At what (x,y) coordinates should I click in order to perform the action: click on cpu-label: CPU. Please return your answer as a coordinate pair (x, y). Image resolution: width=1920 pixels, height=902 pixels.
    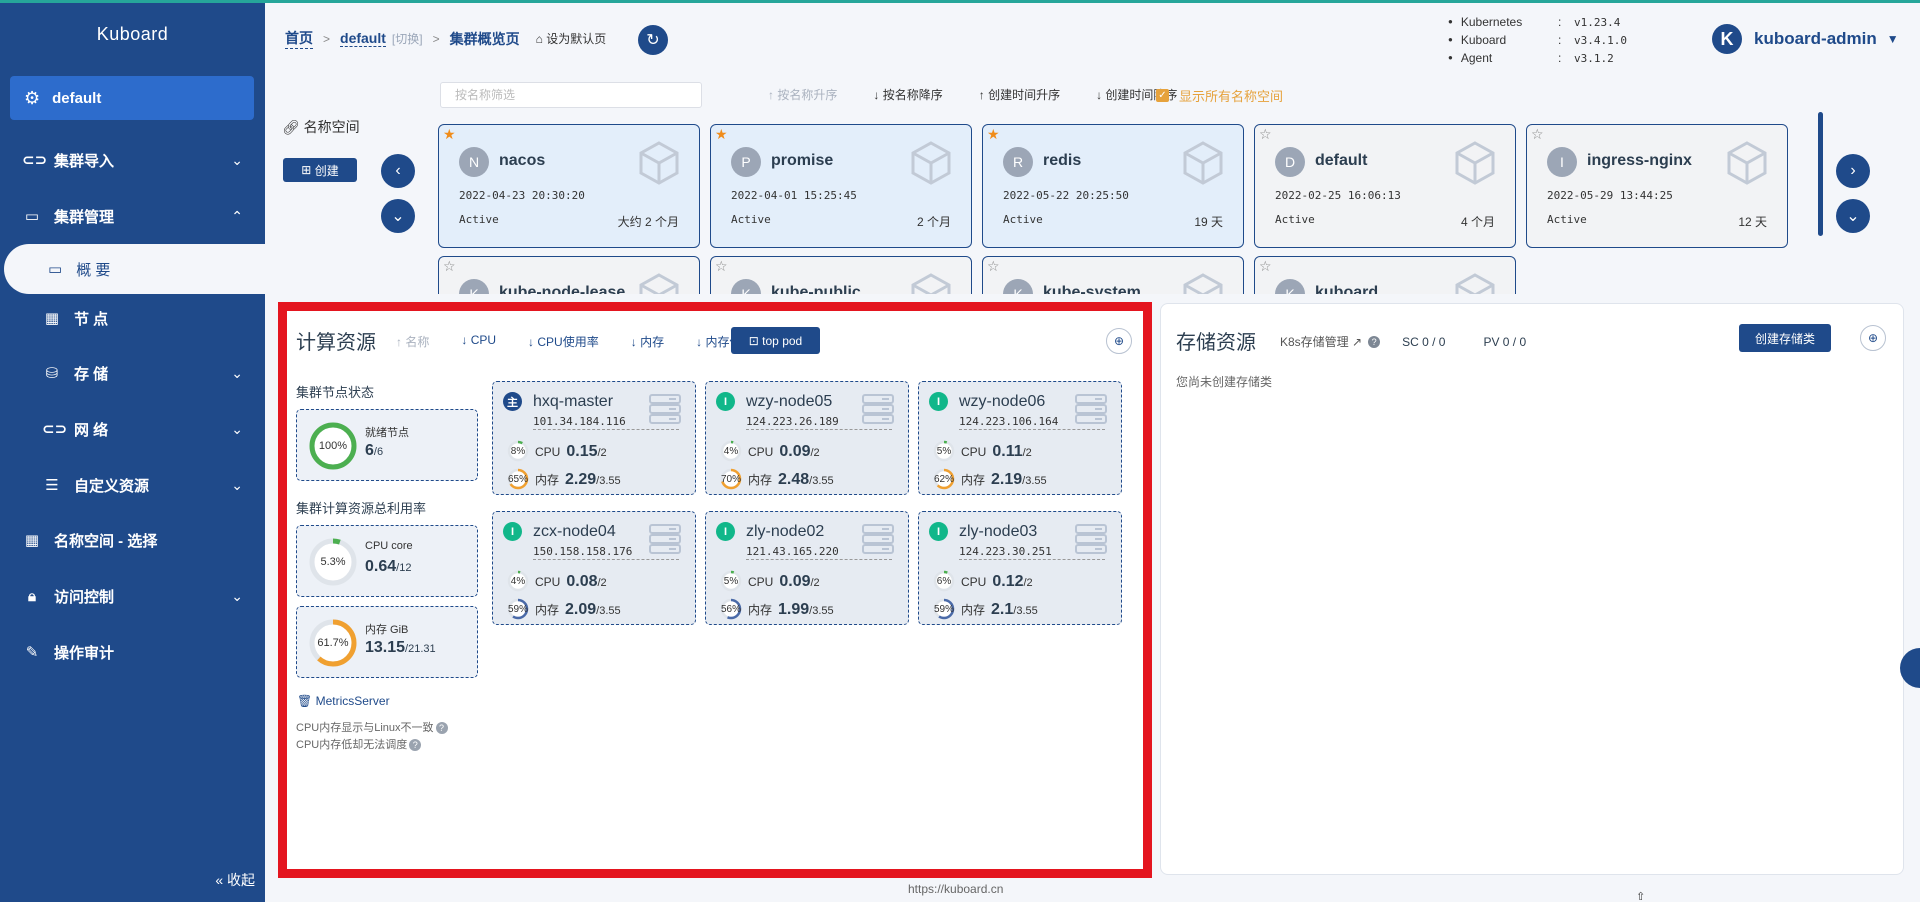
    Looking at the image, I should click on (548, 582).